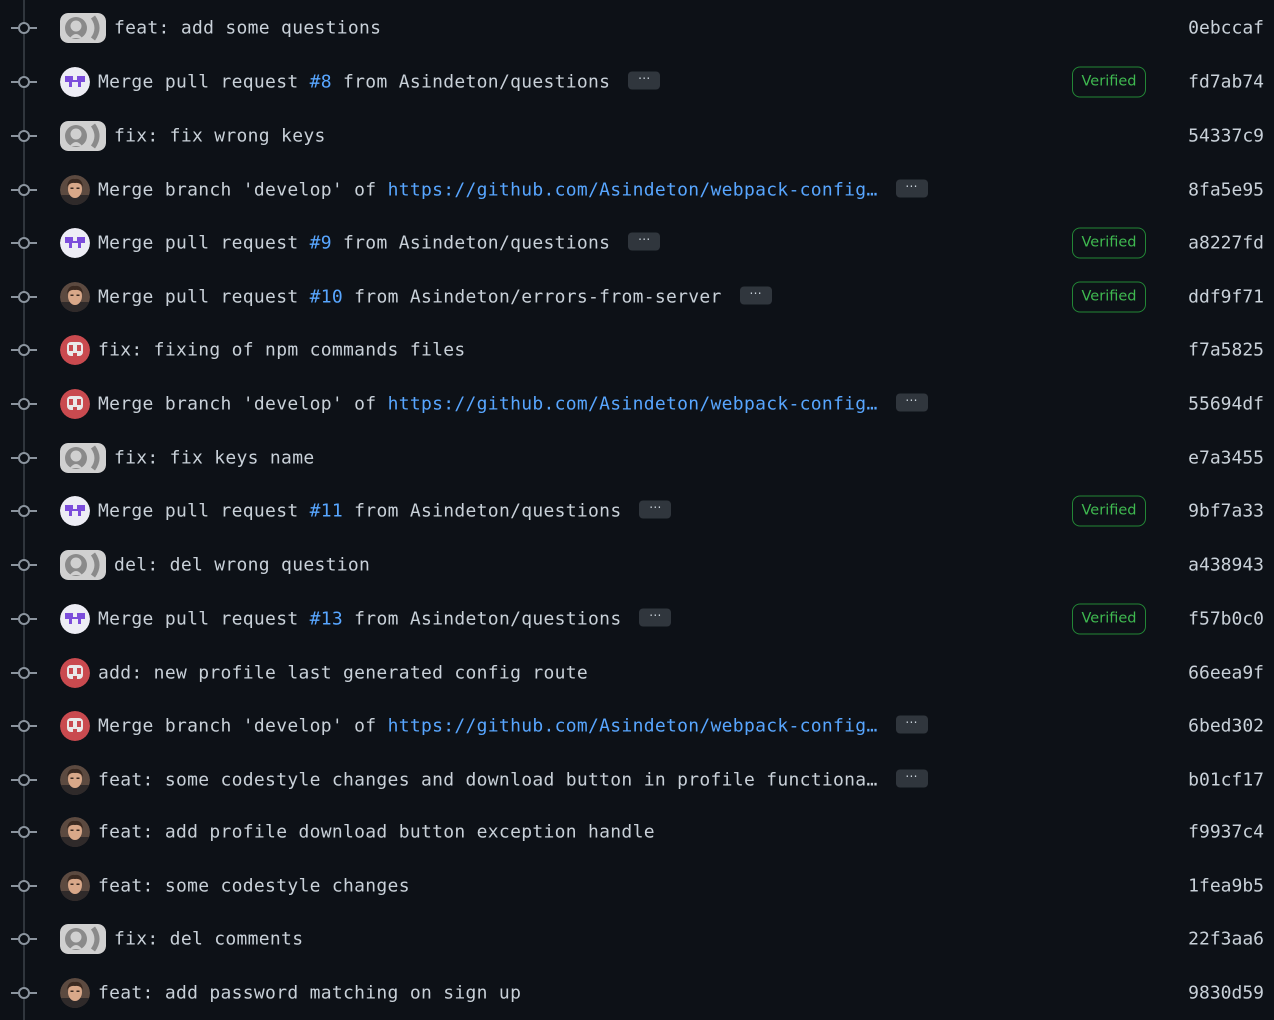  I want to click on commit-sha-link: f57b0c0, so click(1226, 619).